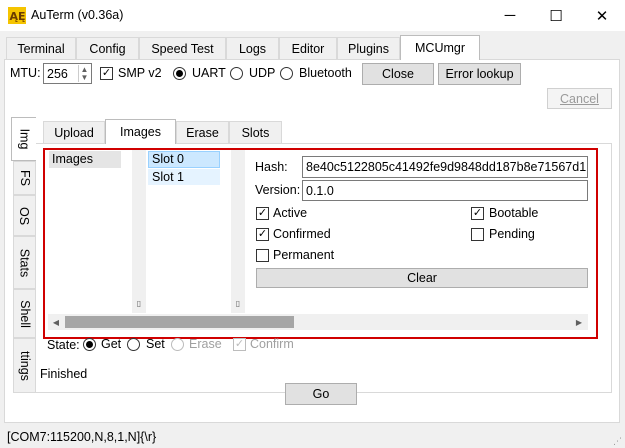 The height and width of the screenshot is (448, 625). What do you see at coordinates (477, 213) in the screenshot?
I see `bootable-checkbox: ✓` at bounding box center [477, 213].